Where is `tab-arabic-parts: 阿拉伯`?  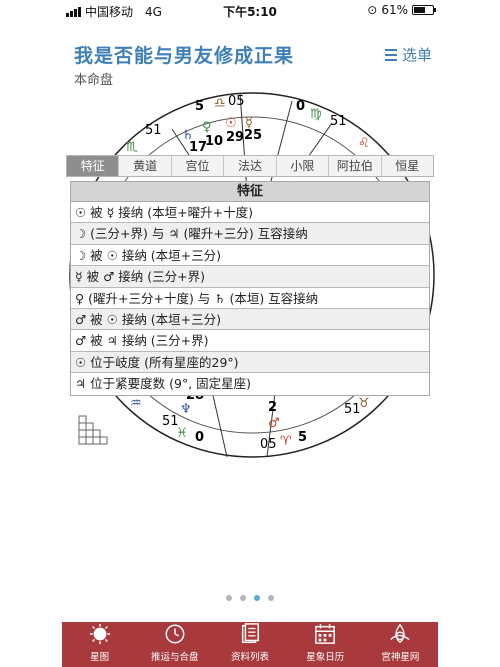 tab-arabic-parts: 阿拉伯 is located at coordinates (355, 166).